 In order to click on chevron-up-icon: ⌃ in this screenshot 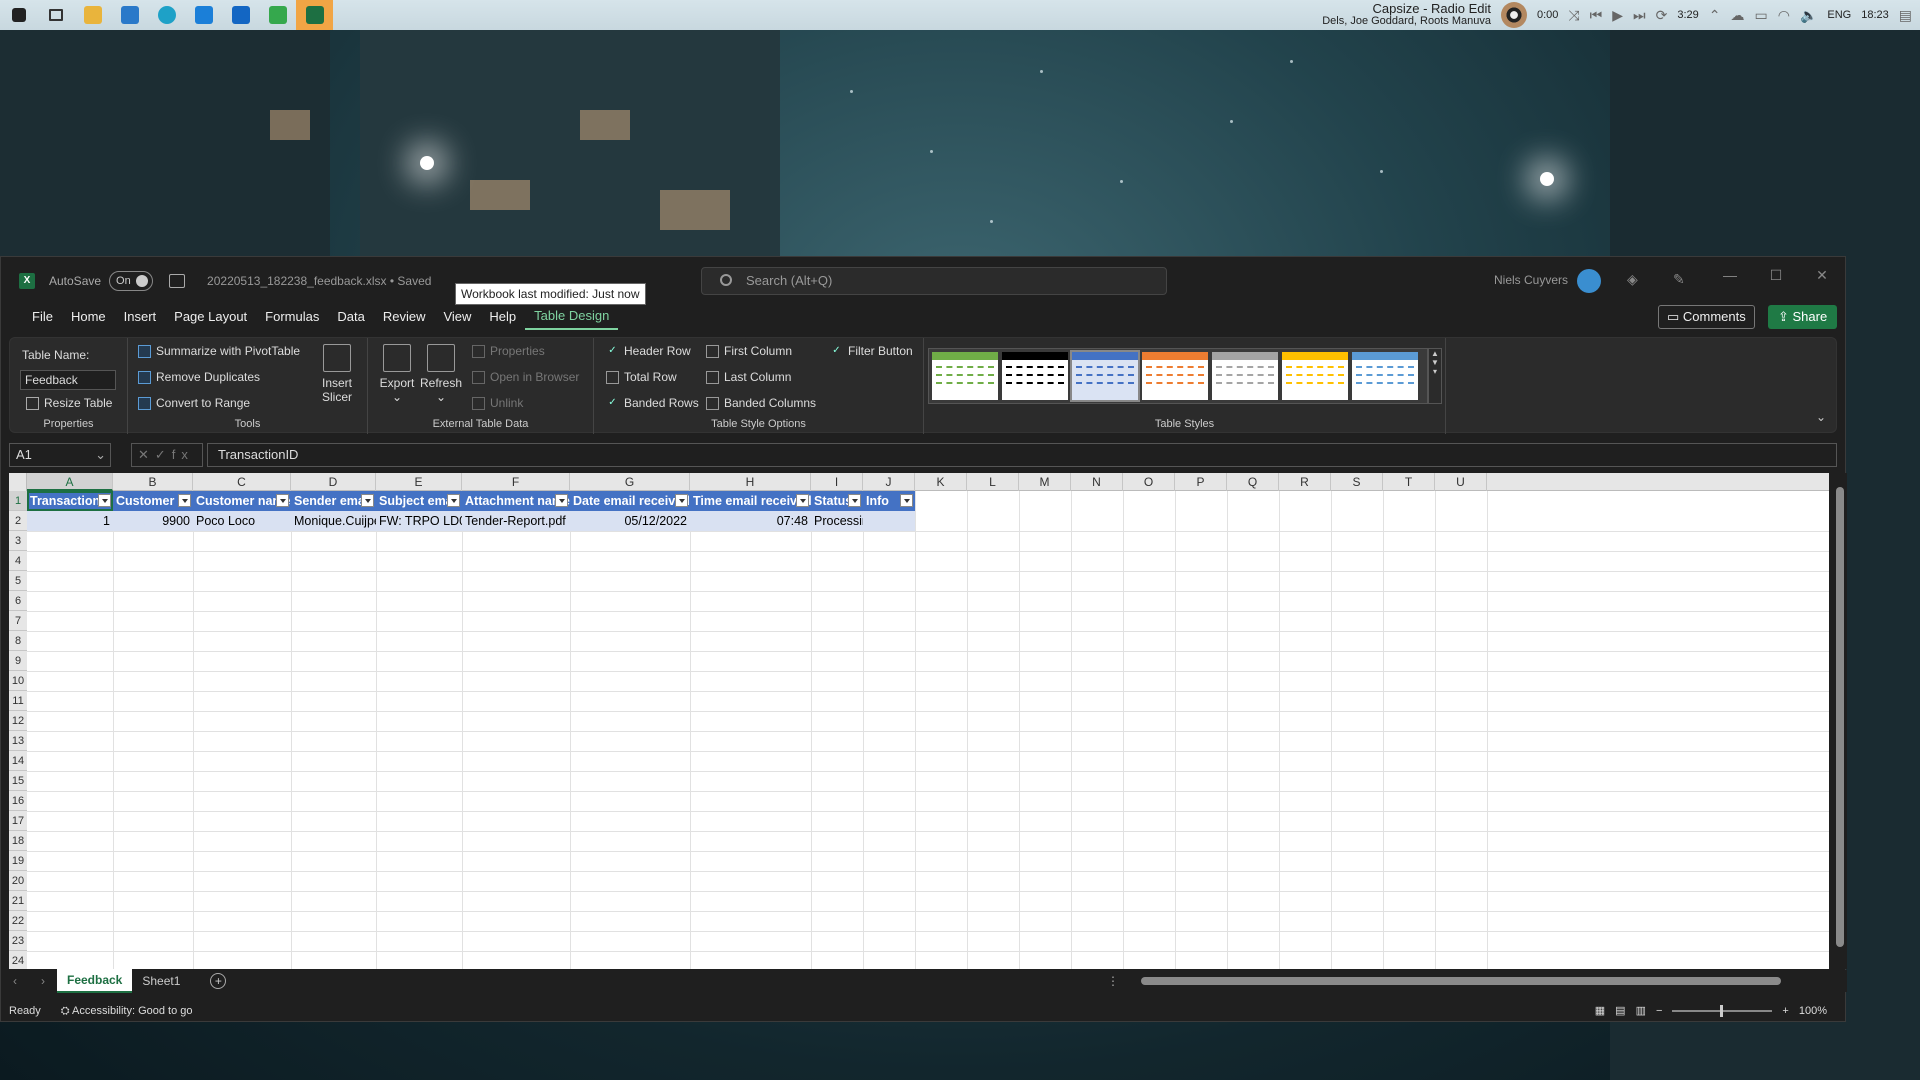, I will do `click(1715, 15)`.